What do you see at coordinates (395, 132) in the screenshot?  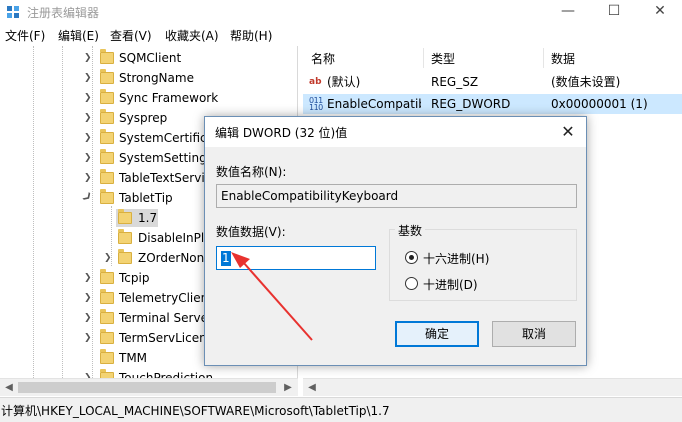 I see `dialog-title-bar: 编辑 DWORD (32 位)值 ✕` at bounding box center [395, 132].